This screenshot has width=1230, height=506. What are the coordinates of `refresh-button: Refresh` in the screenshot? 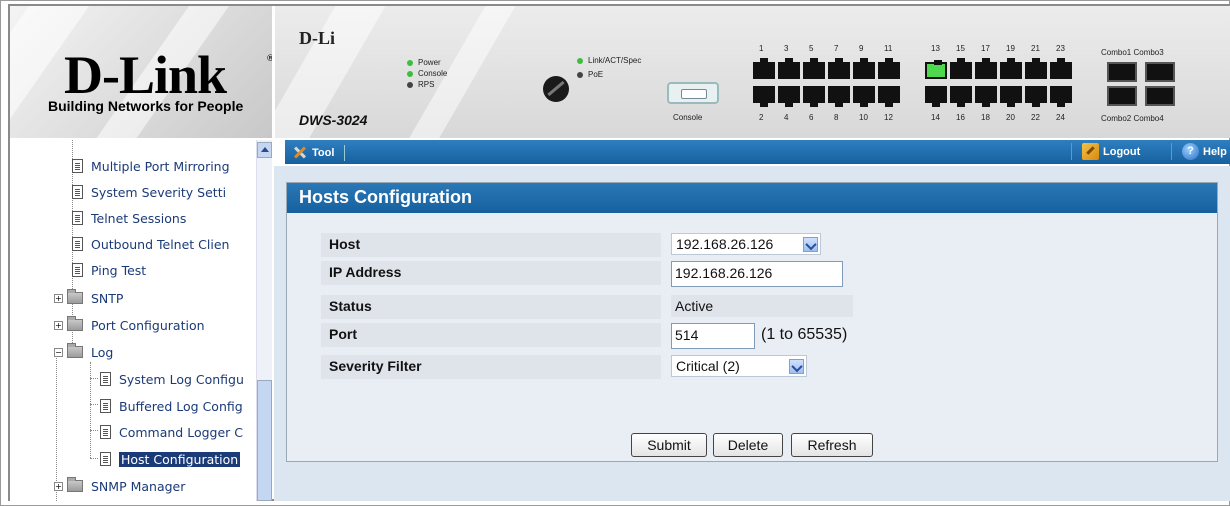 It's located at (832, 445).